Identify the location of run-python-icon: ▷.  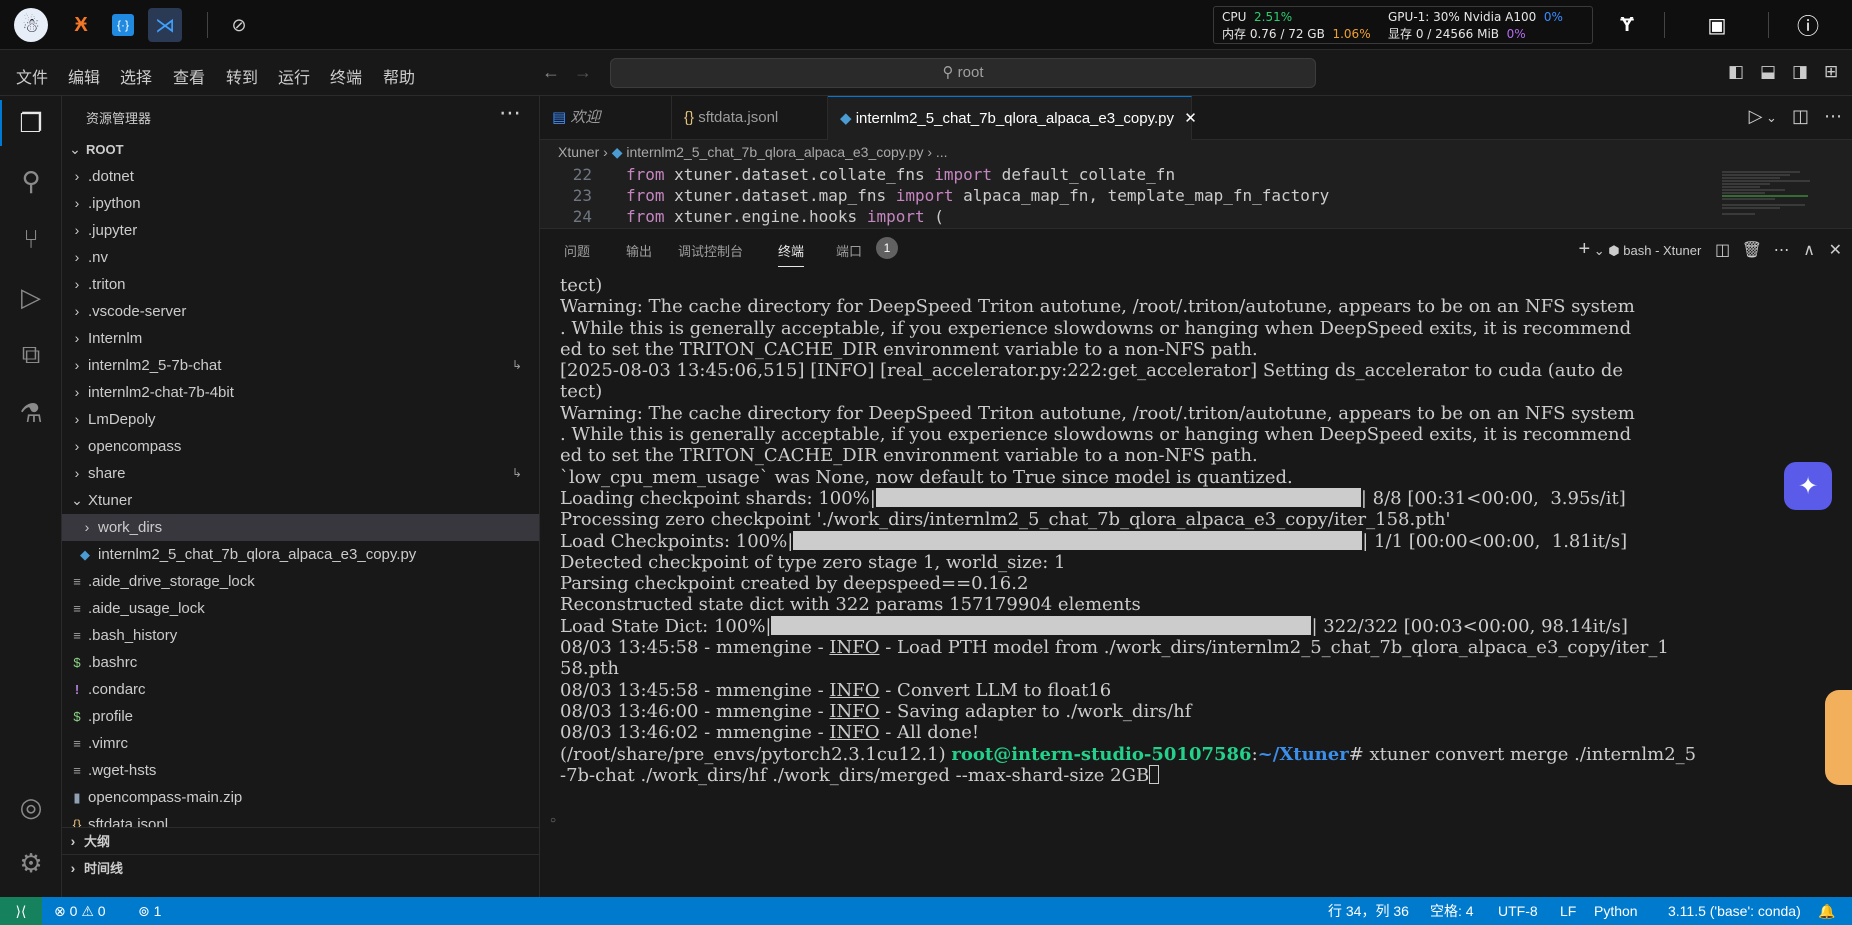
(1756, 116).